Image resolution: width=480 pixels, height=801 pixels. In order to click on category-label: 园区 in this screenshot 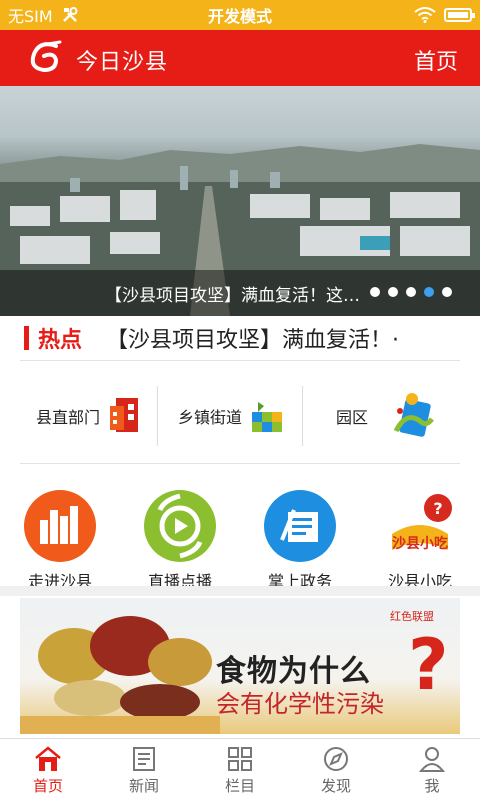, I will do `click(352, 417)`.